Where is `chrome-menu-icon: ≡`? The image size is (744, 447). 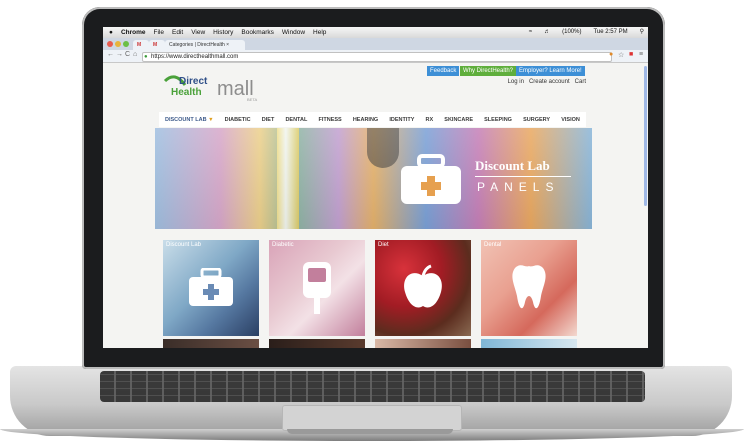 chrome-menu-icon: ≡ is located at coordinates (641, 54).